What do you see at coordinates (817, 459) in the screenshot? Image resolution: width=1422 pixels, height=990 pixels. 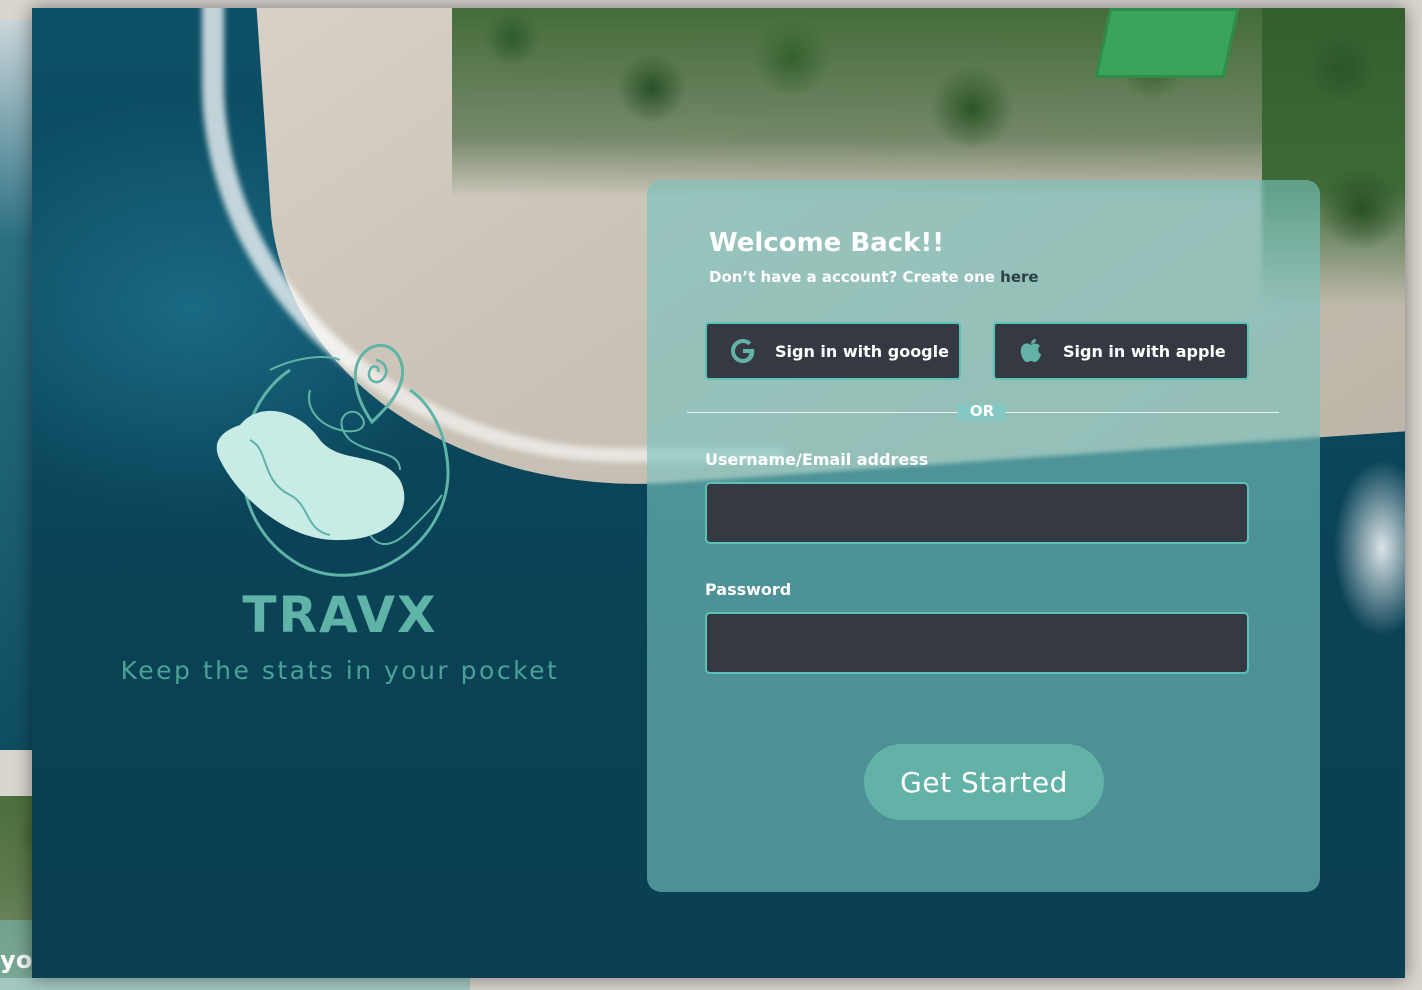 I see `username-label: Username/Email address` at bounding box center [817, 459].